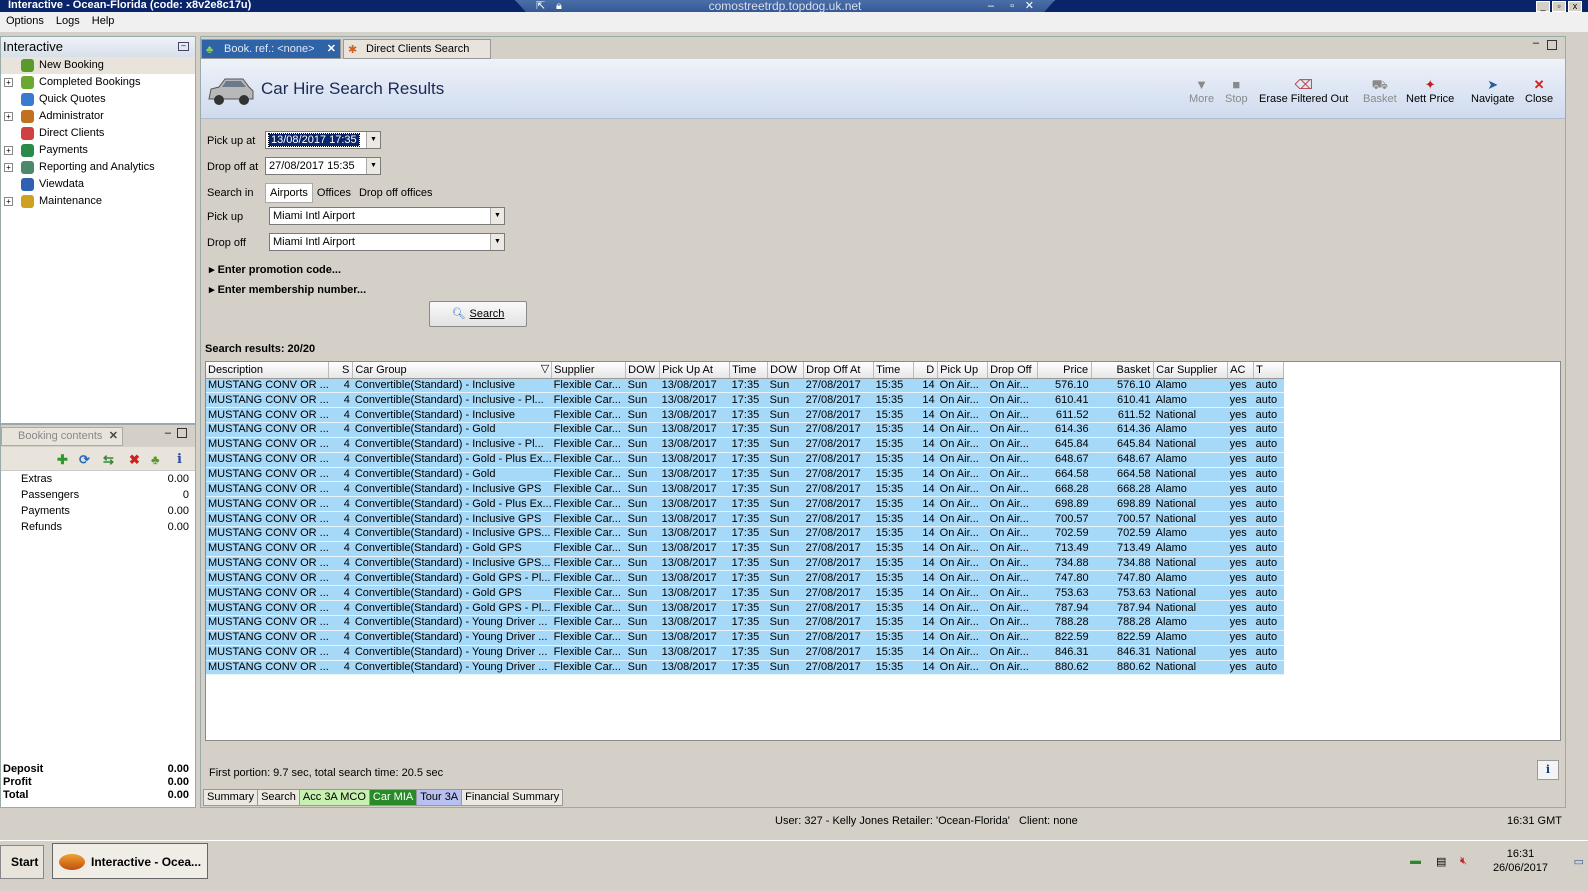 The image size is (1588, 891). I want to click on menu-logs: Logs, so click(68, 21).